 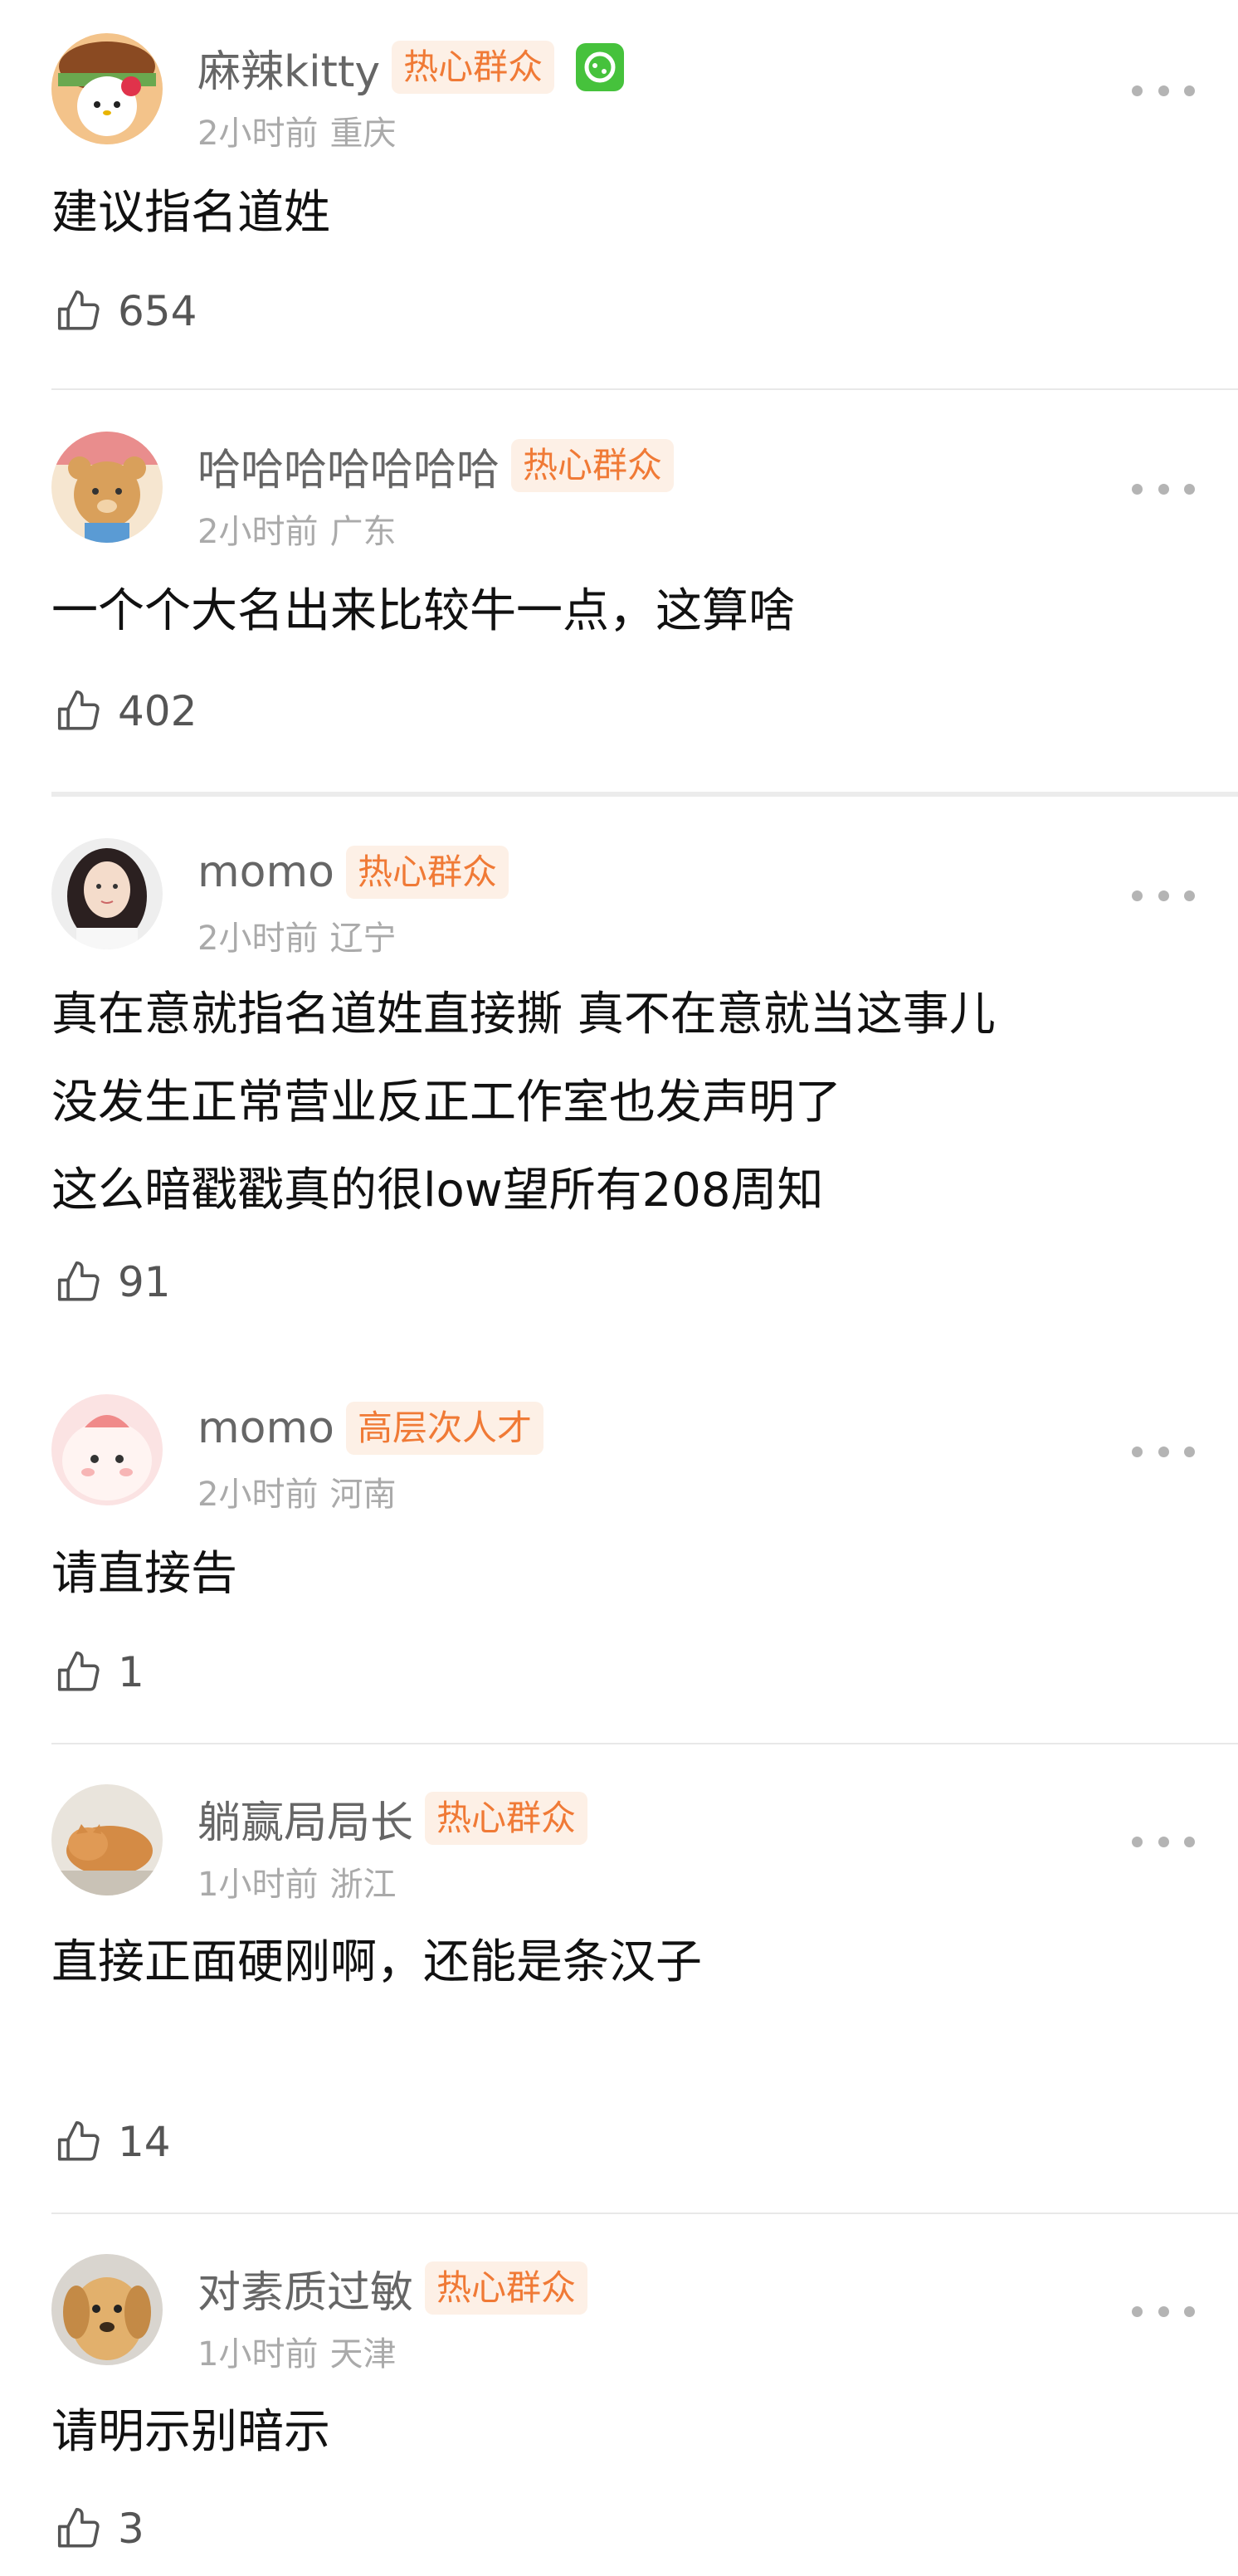 What do you see at coordinates (423, 611) in the screenshot?
I see `comment-text-line: 一个个大名出来比较牛一点，这算啥` at bounding box center [423, 611].